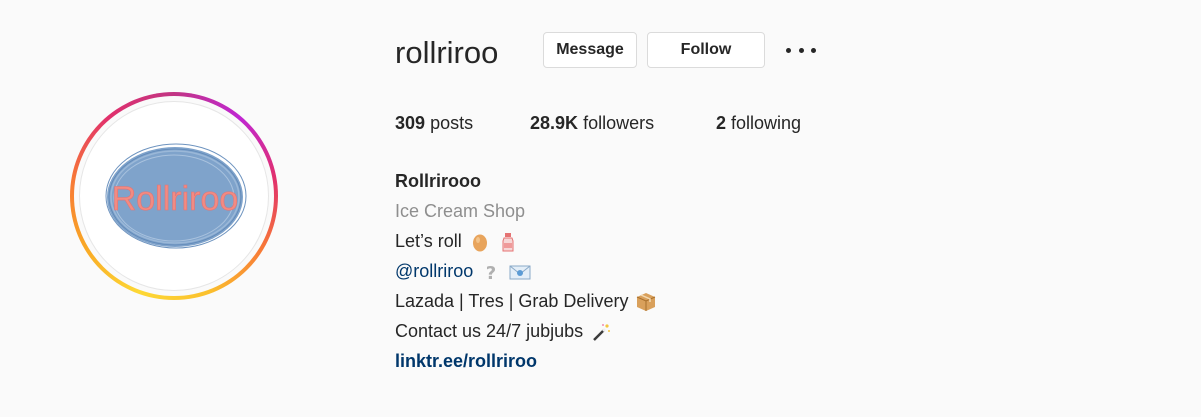 The image size is (1201, 417). Describe the element at coordinates (525, 241) in the screenshot. I see `bio-line-lets-roll: Let’s roll` at that location.